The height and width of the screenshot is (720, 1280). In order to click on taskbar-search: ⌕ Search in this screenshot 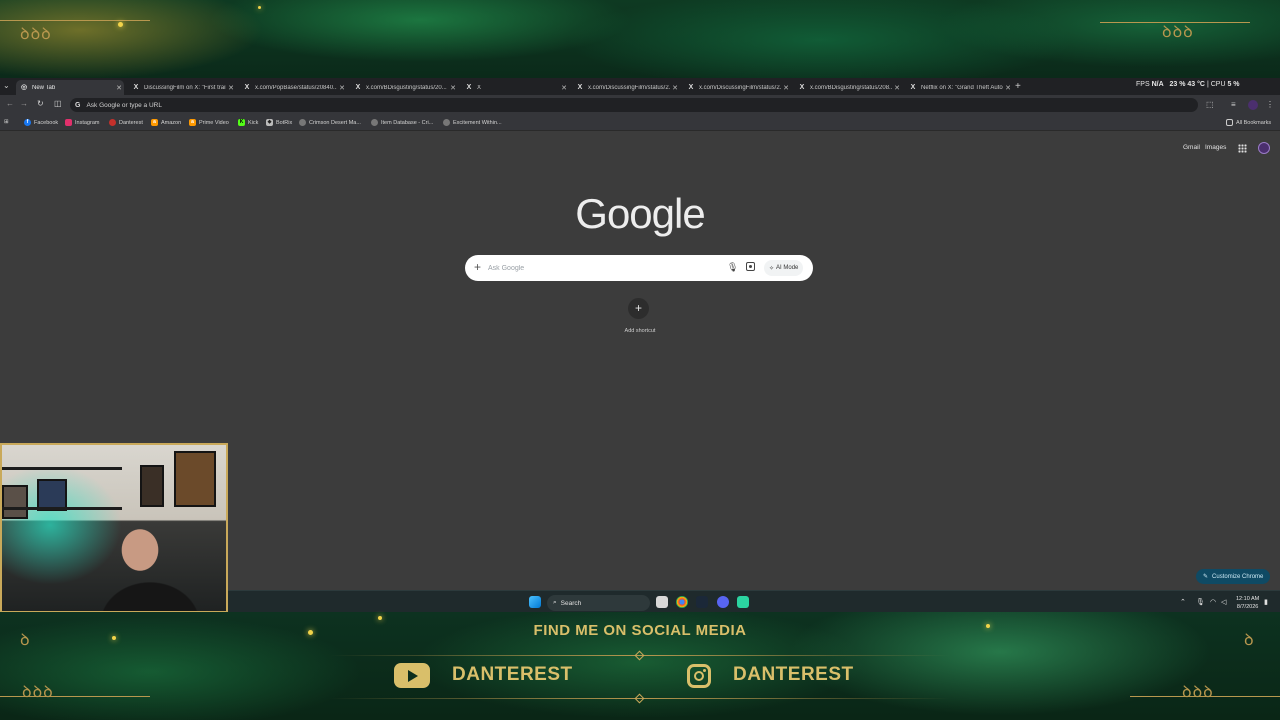, I will do `click(598, 603)`.